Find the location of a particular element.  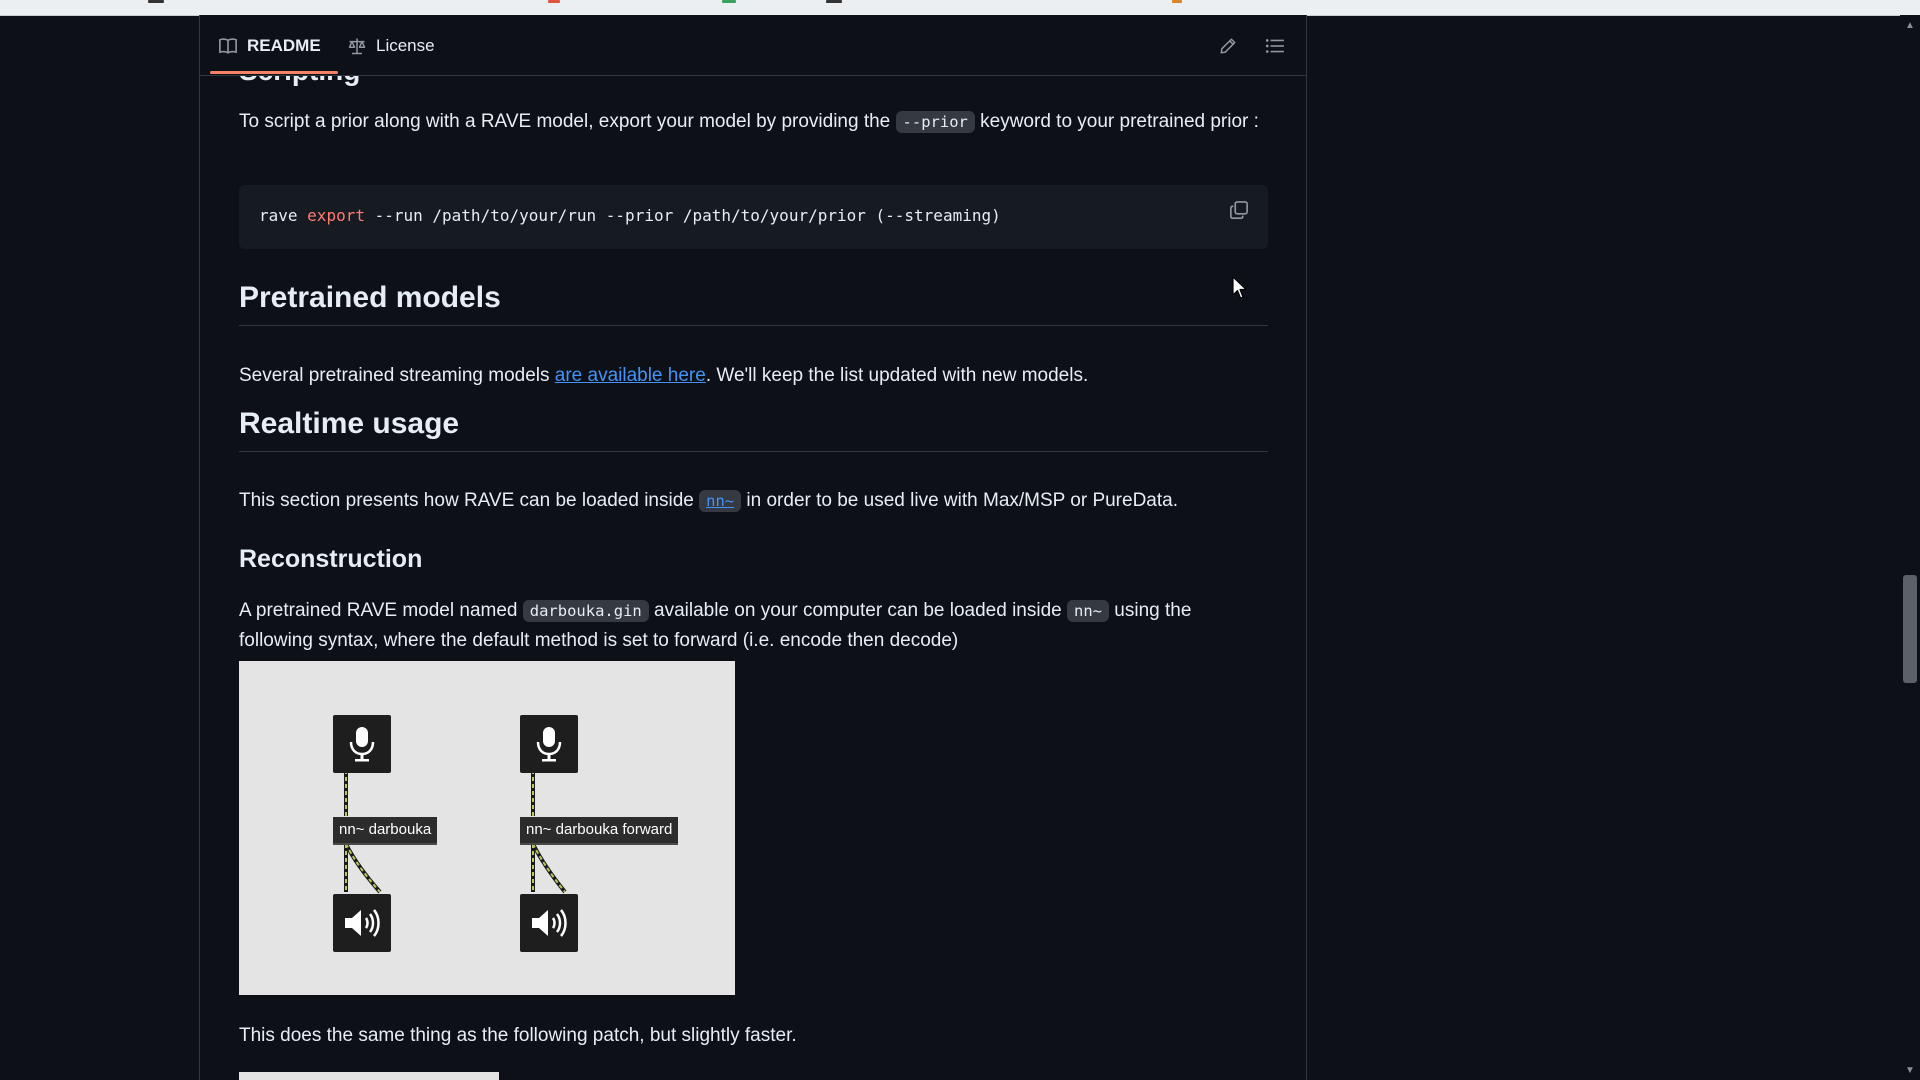

page-scrollbar: ▲ ▼ is located at coordinates (1910, 547).